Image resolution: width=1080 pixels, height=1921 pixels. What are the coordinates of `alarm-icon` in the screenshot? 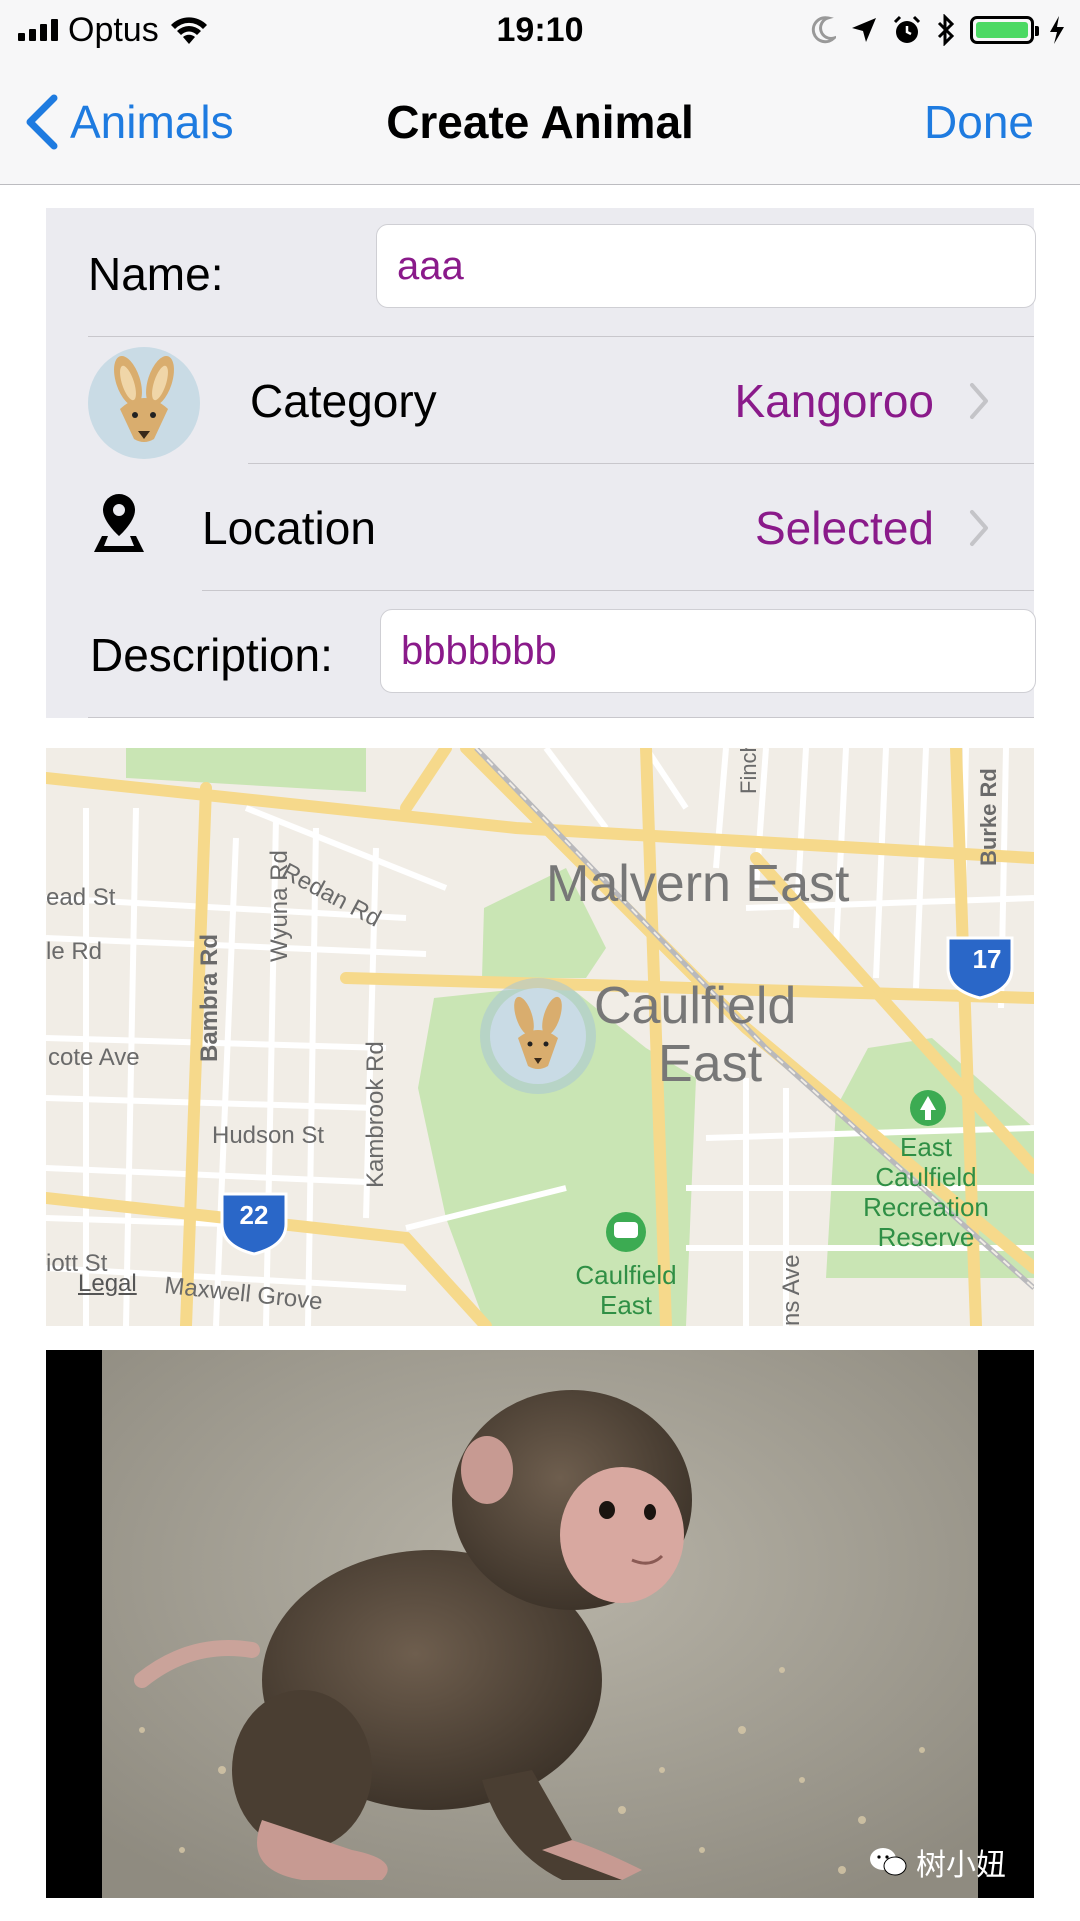 It's located at (907, 29).